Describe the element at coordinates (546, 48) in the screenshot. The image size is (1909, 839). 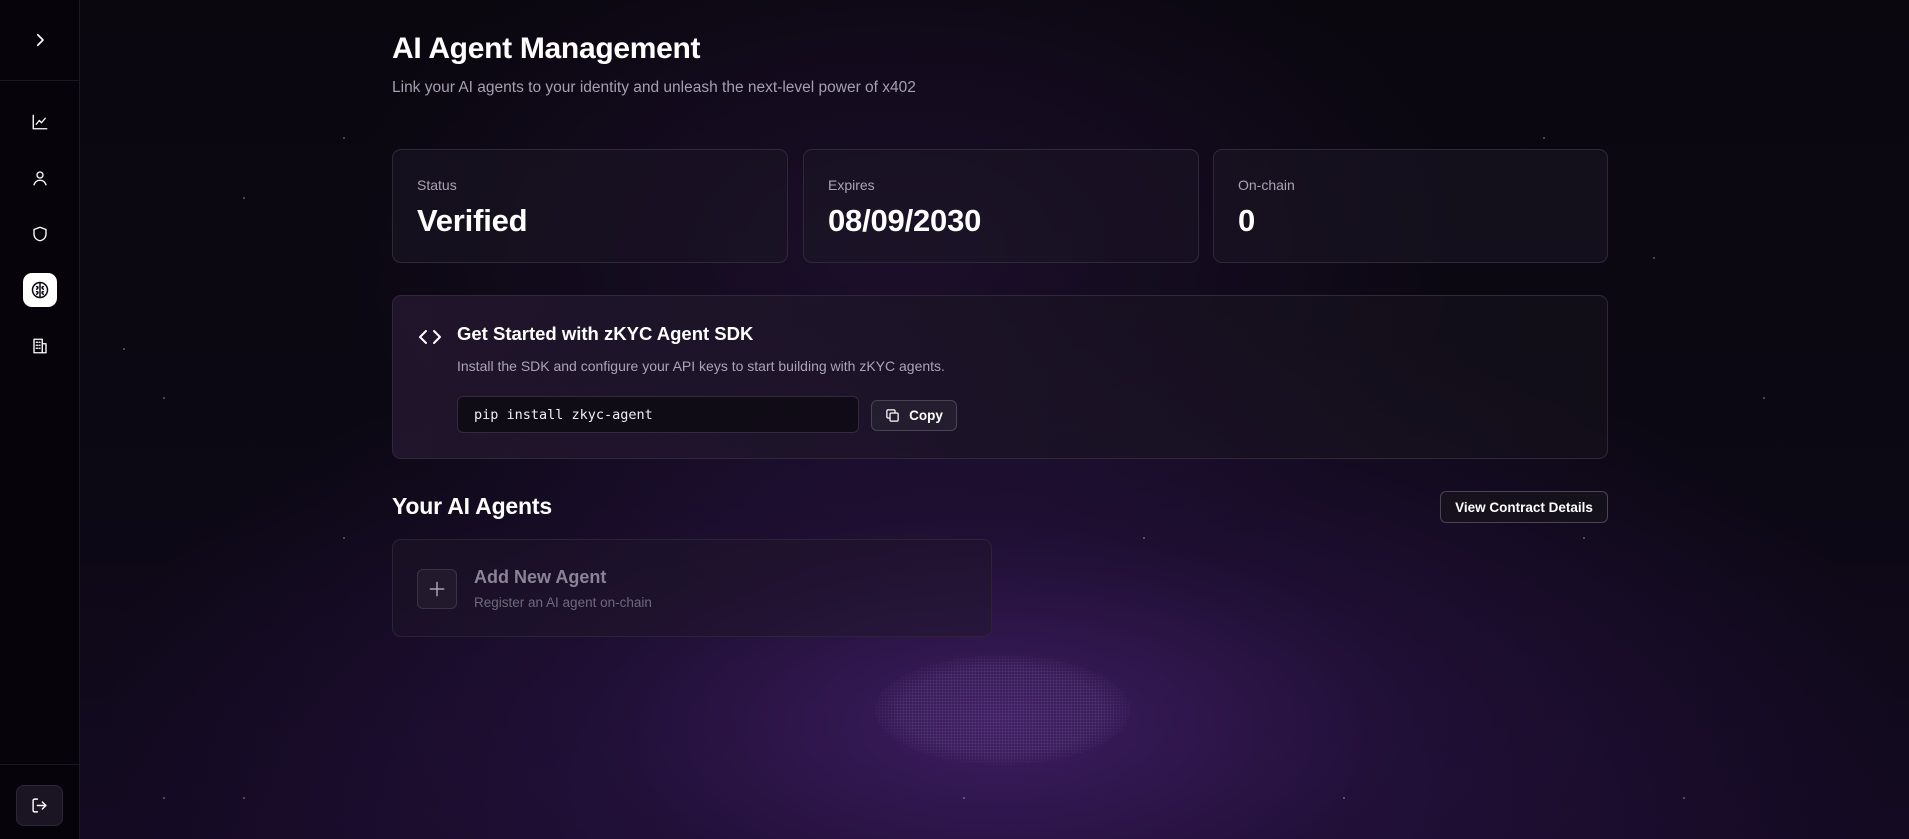
I see `page-title: AI Agent Management` at that location.